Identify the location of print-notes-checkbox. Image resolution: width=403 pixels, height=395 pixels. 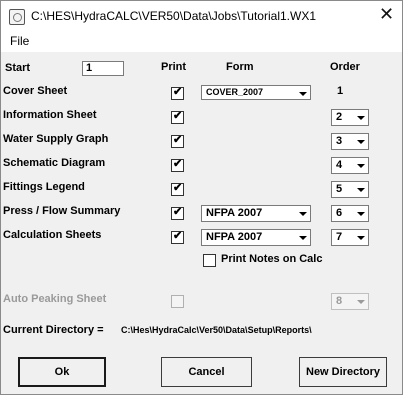
(209, 260).